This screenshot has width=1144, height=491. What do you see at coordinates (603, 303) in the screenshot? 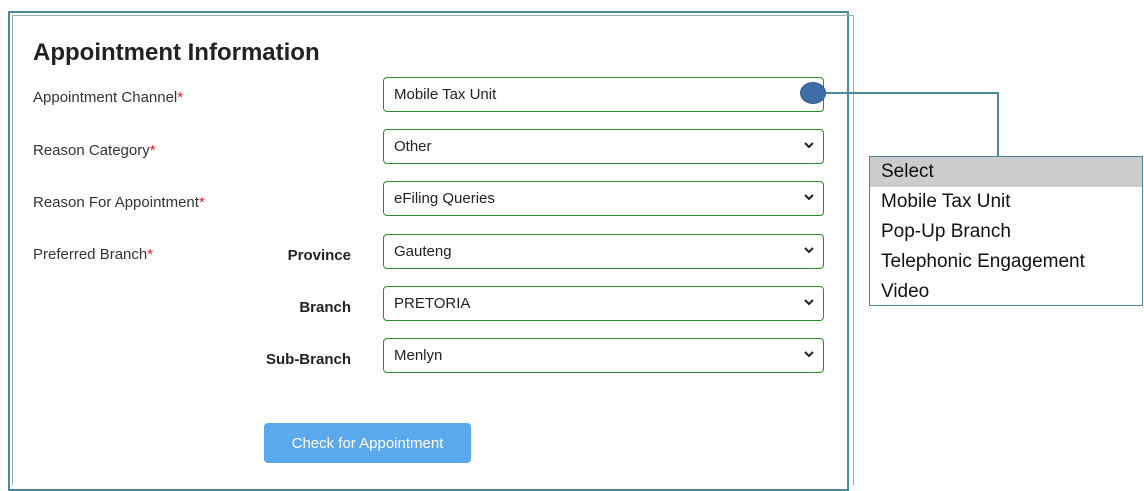
I see `branch-select: PRETORIA` at bounding box center [603, 303].